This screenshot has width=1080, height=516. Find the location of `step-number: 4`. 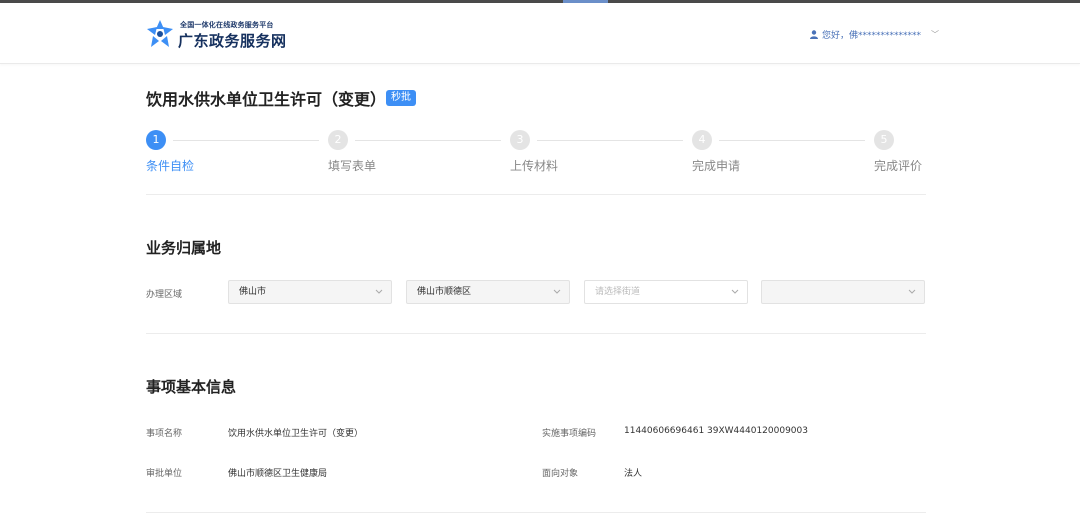

step-number: 4 is located at coordinates (702, 140).